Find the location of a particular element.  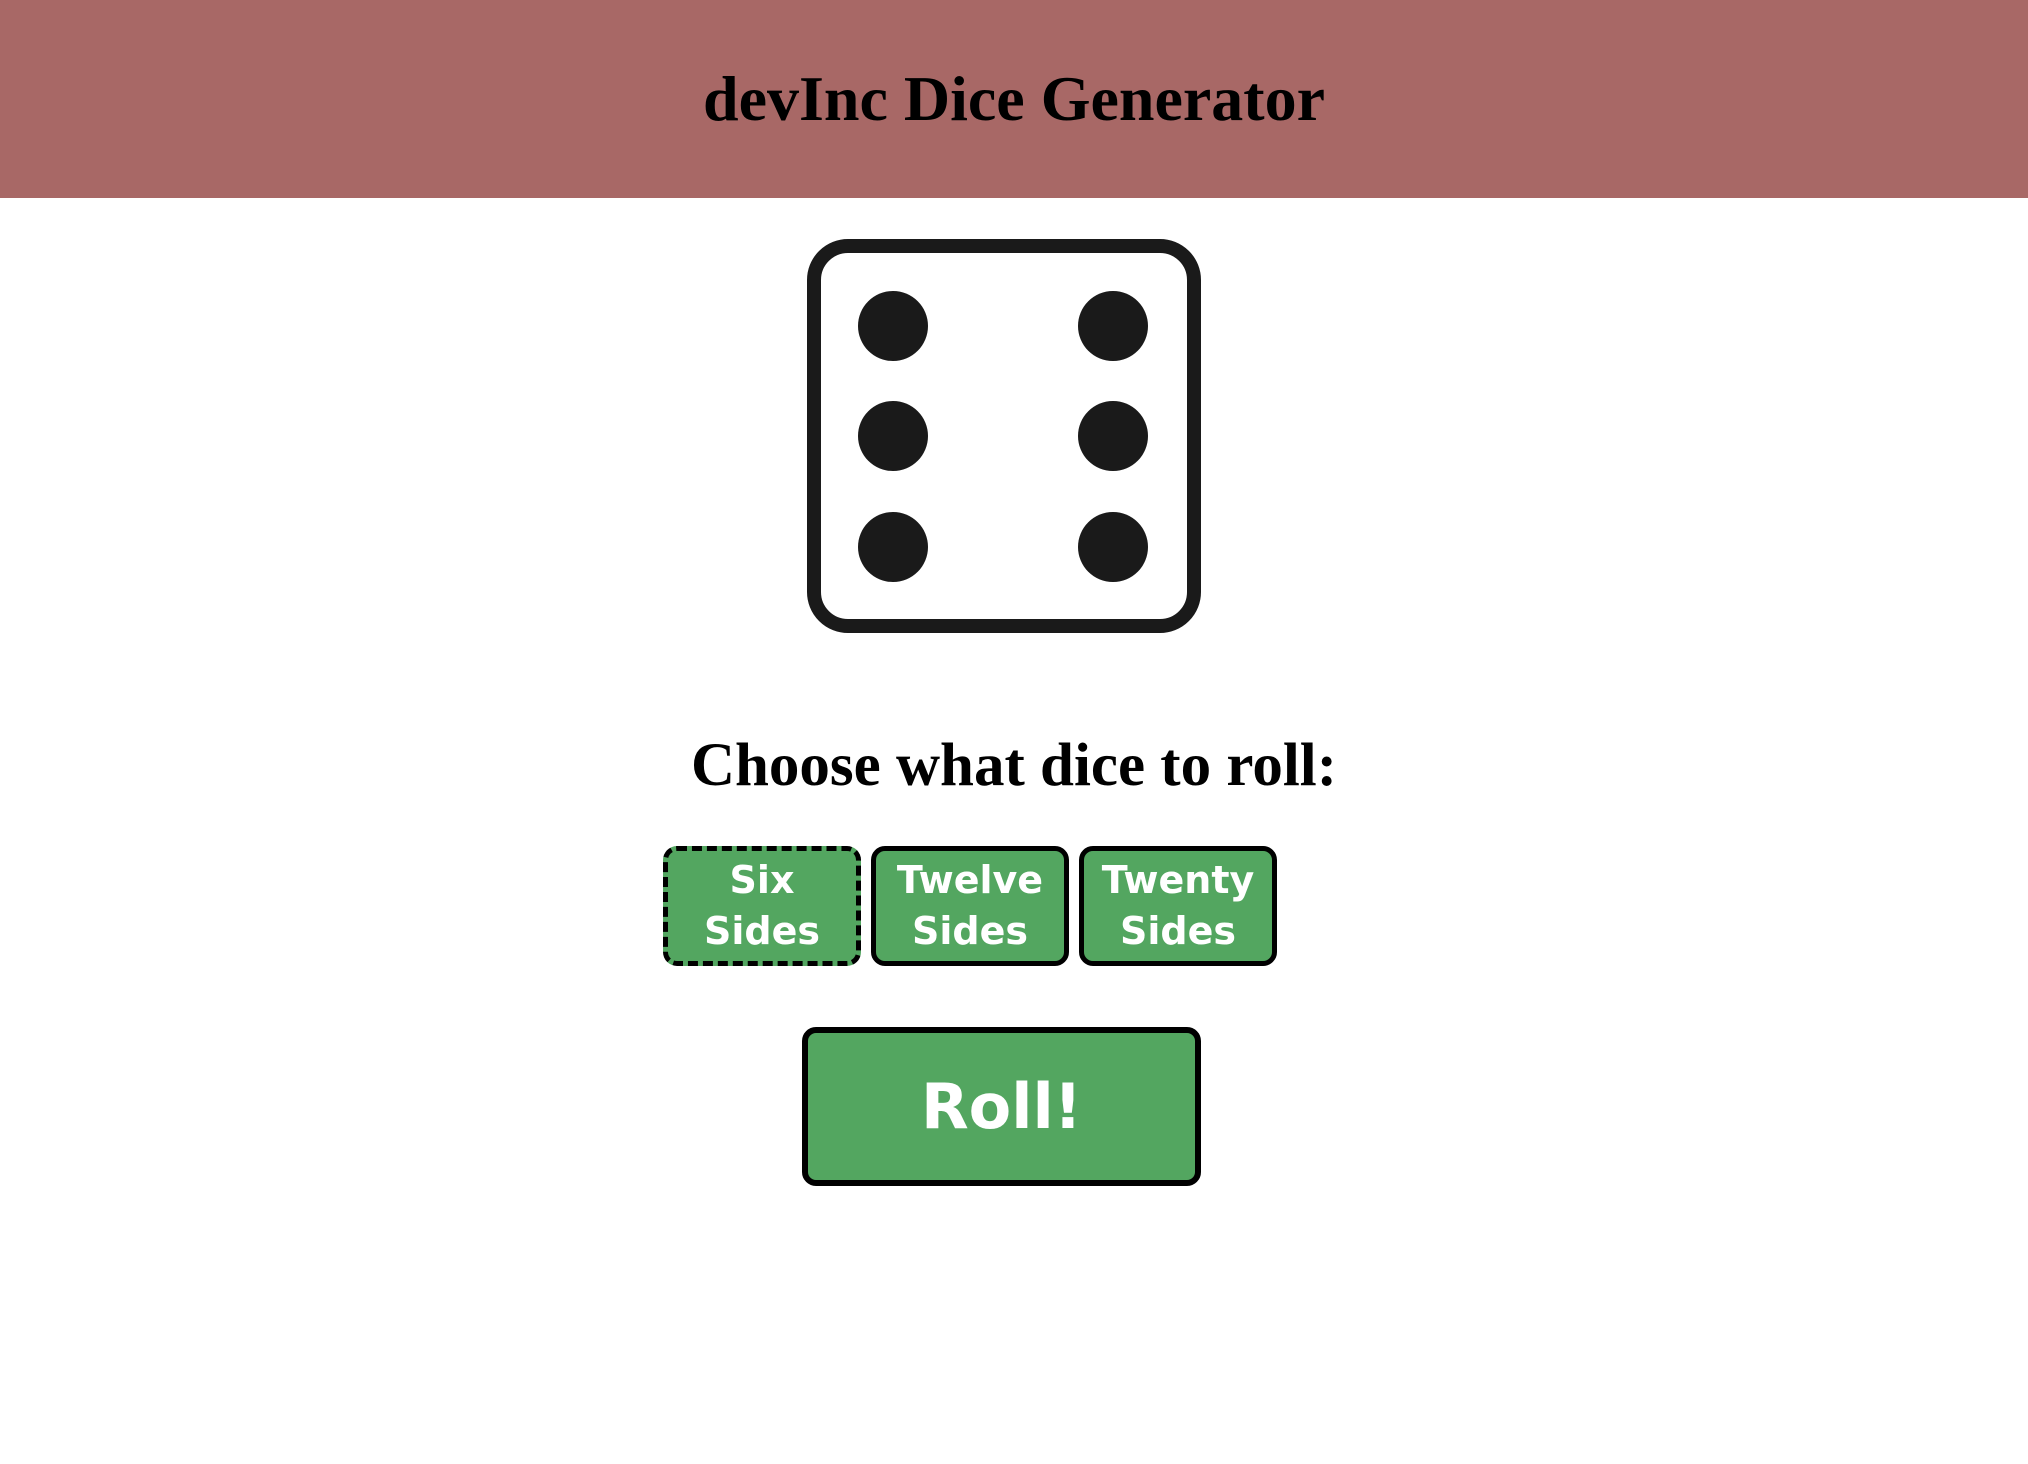

six-sides-label: Six Sides is located at coordinates (762, 905).